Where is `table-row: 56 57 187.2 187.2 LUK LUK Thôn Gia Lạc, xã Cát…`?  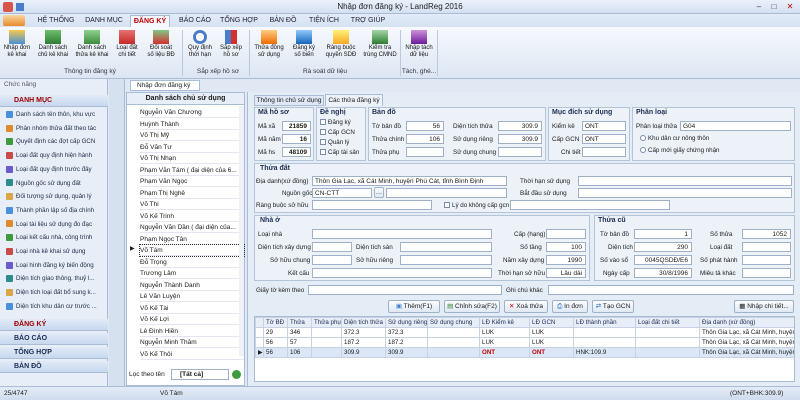
table-row: 56 57 187.2 187.2 LUK LUK Thôn Gia Lạc, xã Cát… is located at coordinates (524, 342).